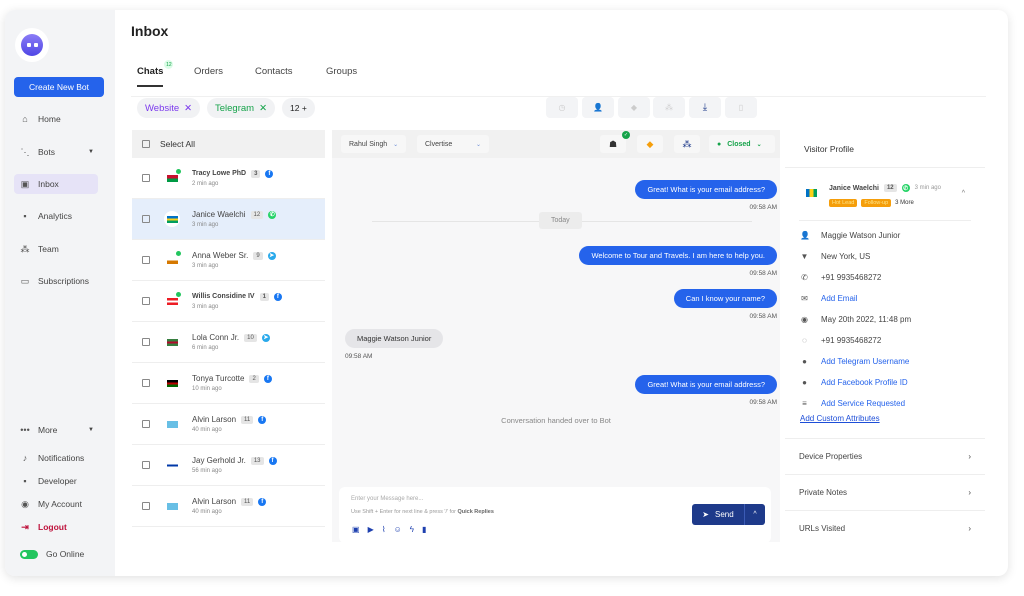 This screenshot has width=1024, height=596. Describe the element at coordinates (846, 256) in the screenshot. I see `field-value: New York, US` at that location.